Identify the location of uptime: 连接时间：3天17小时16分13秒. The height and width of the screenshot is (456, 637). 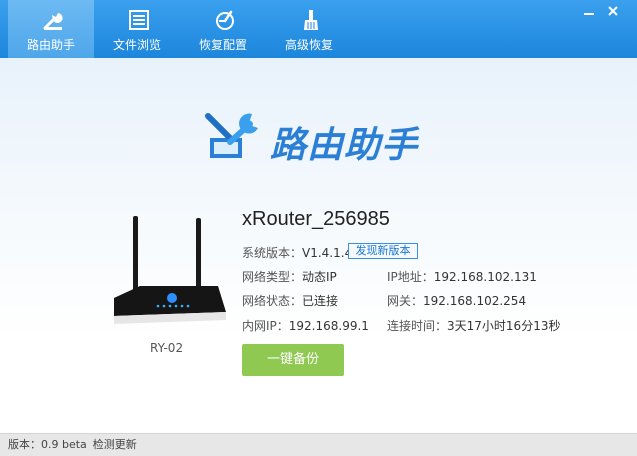
(473, 325).